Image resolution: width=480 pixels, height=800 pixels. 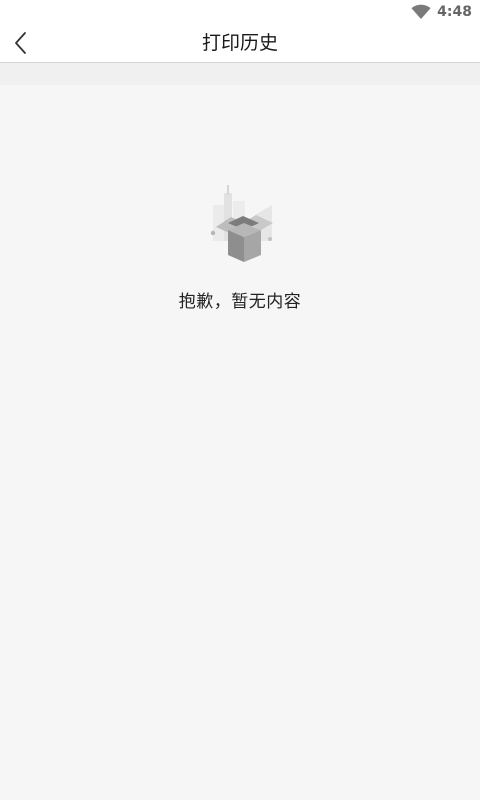 I want to click on page-title: 打印历史, so click(x=239, y=43).